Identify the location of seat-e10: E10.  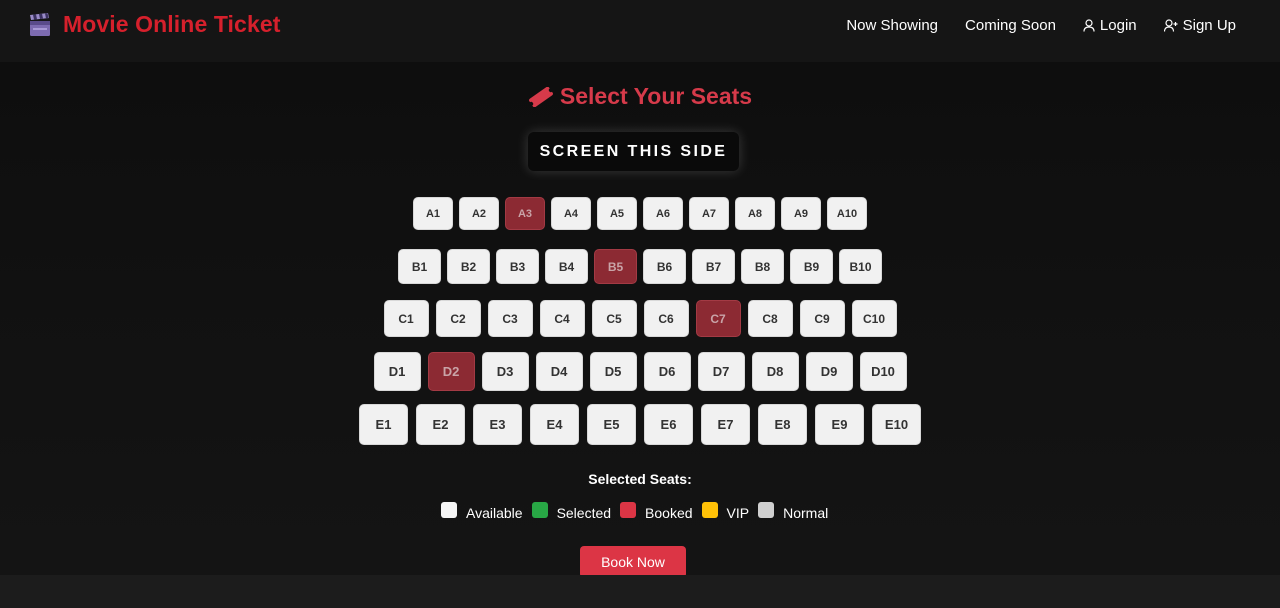
(896, 424).